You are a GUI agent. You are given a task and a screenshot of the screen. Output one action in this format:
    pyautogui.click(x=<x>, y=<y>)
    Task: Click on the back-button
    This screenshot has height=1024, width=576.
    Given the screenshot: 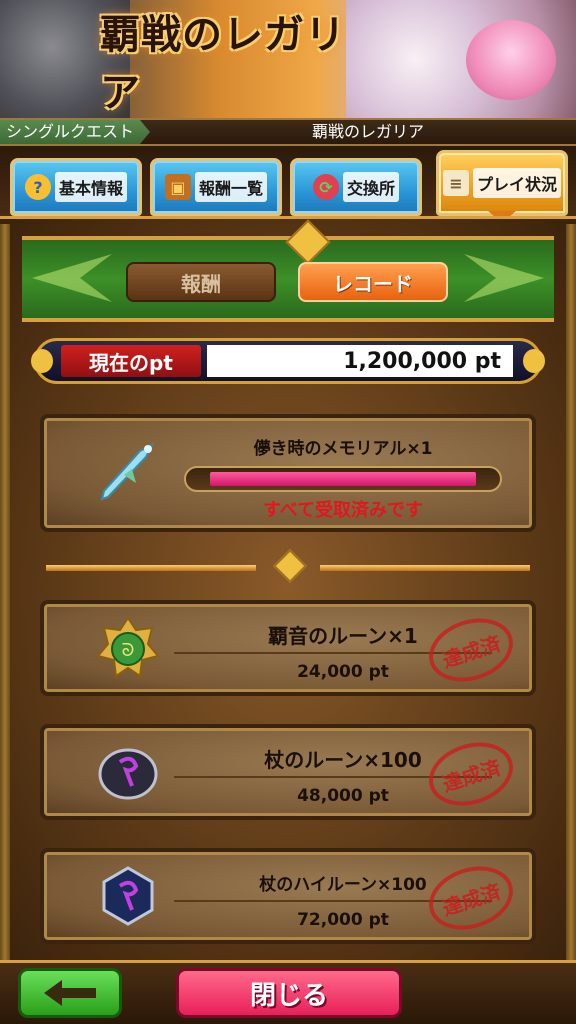 What is the action you would take?
    pyautogui.click(x=70, y=993)
    